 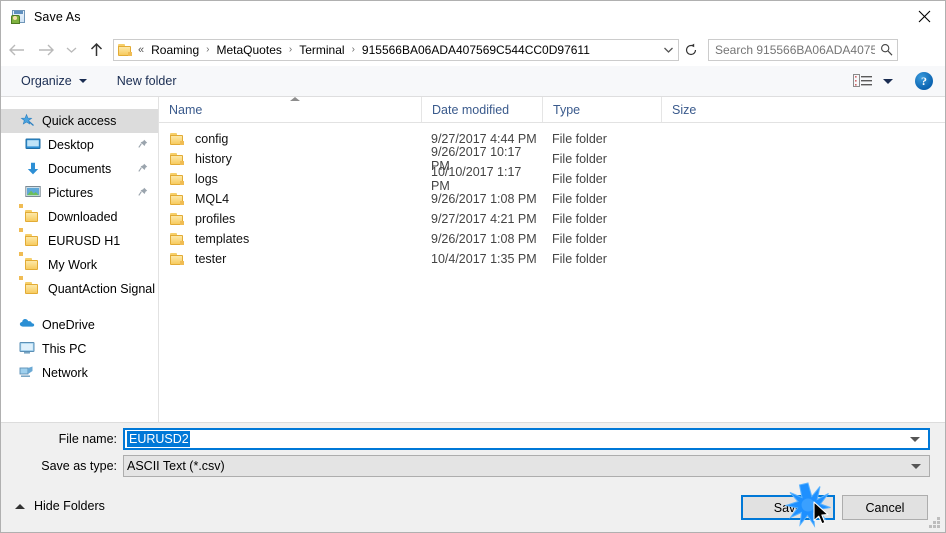 I want to click on file-name-input: EURUSD2, so click(x=526, y=439).